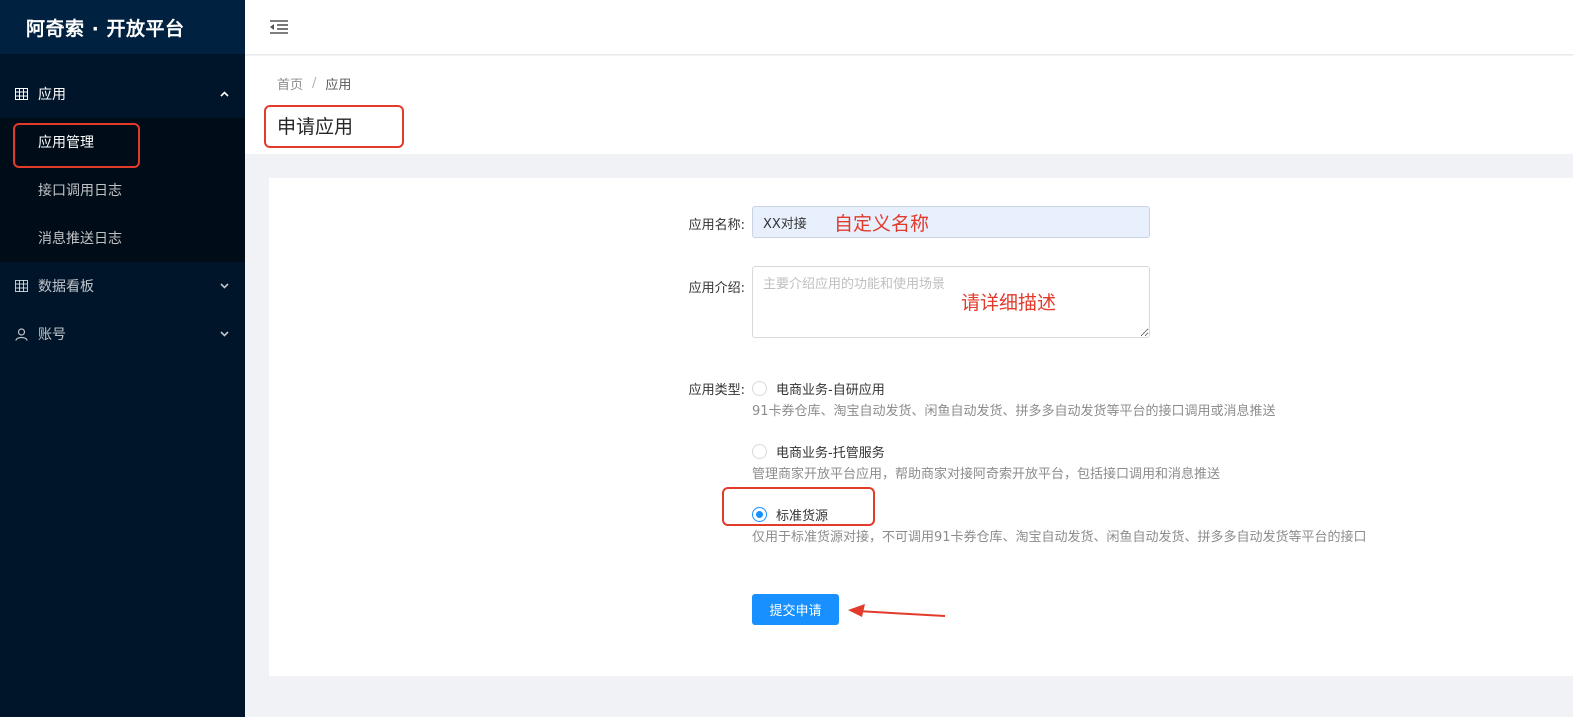 The image size is (1573, 717). Describe the element at coordinates (802, 516) in the screenshot. I see `radio-label: 标准货源` at that location.